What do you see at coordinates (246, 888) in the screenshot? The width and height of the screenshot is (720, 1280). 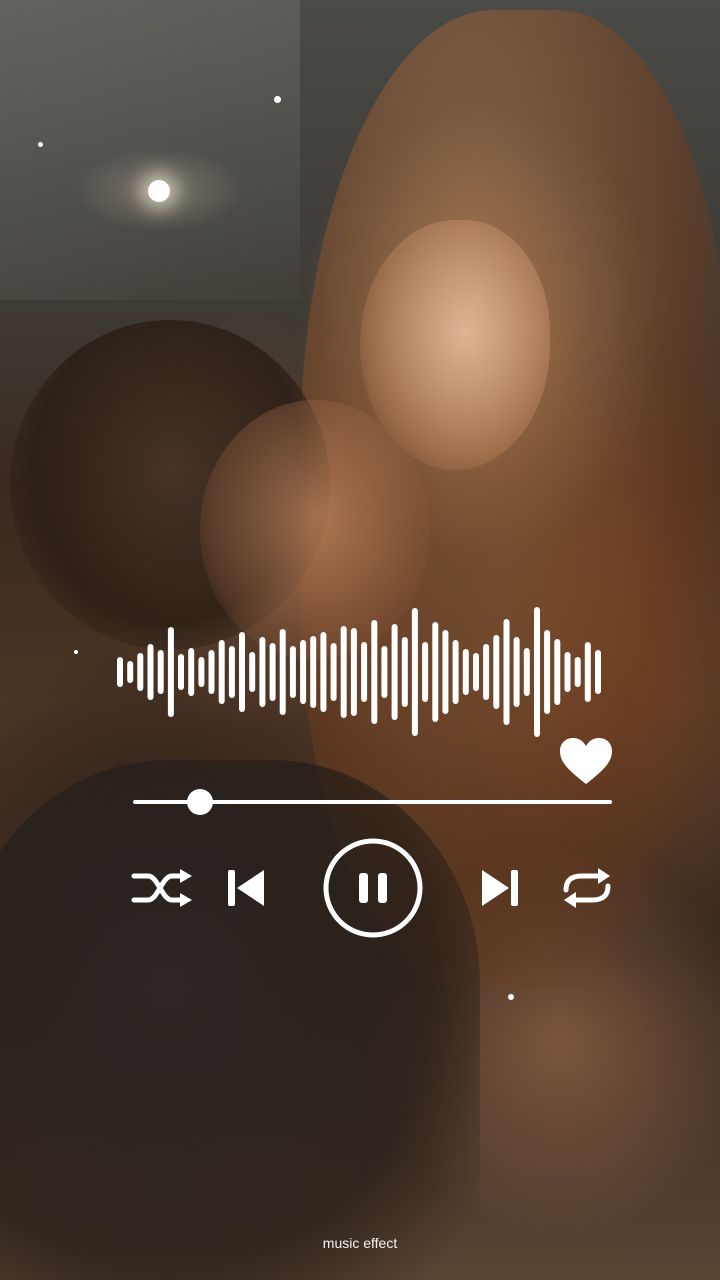 I see `previous-icon` at bounding box center [246, 888].